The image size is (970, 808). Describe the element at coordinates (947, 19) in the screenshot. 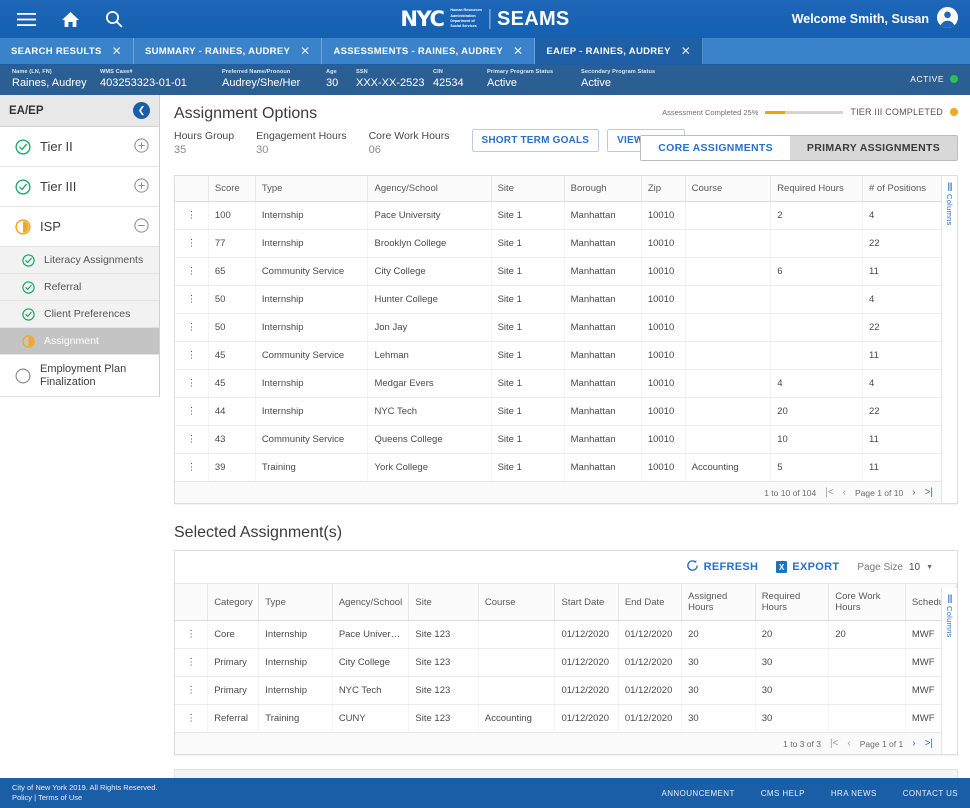

I see `user-avatar-icon` at that location.